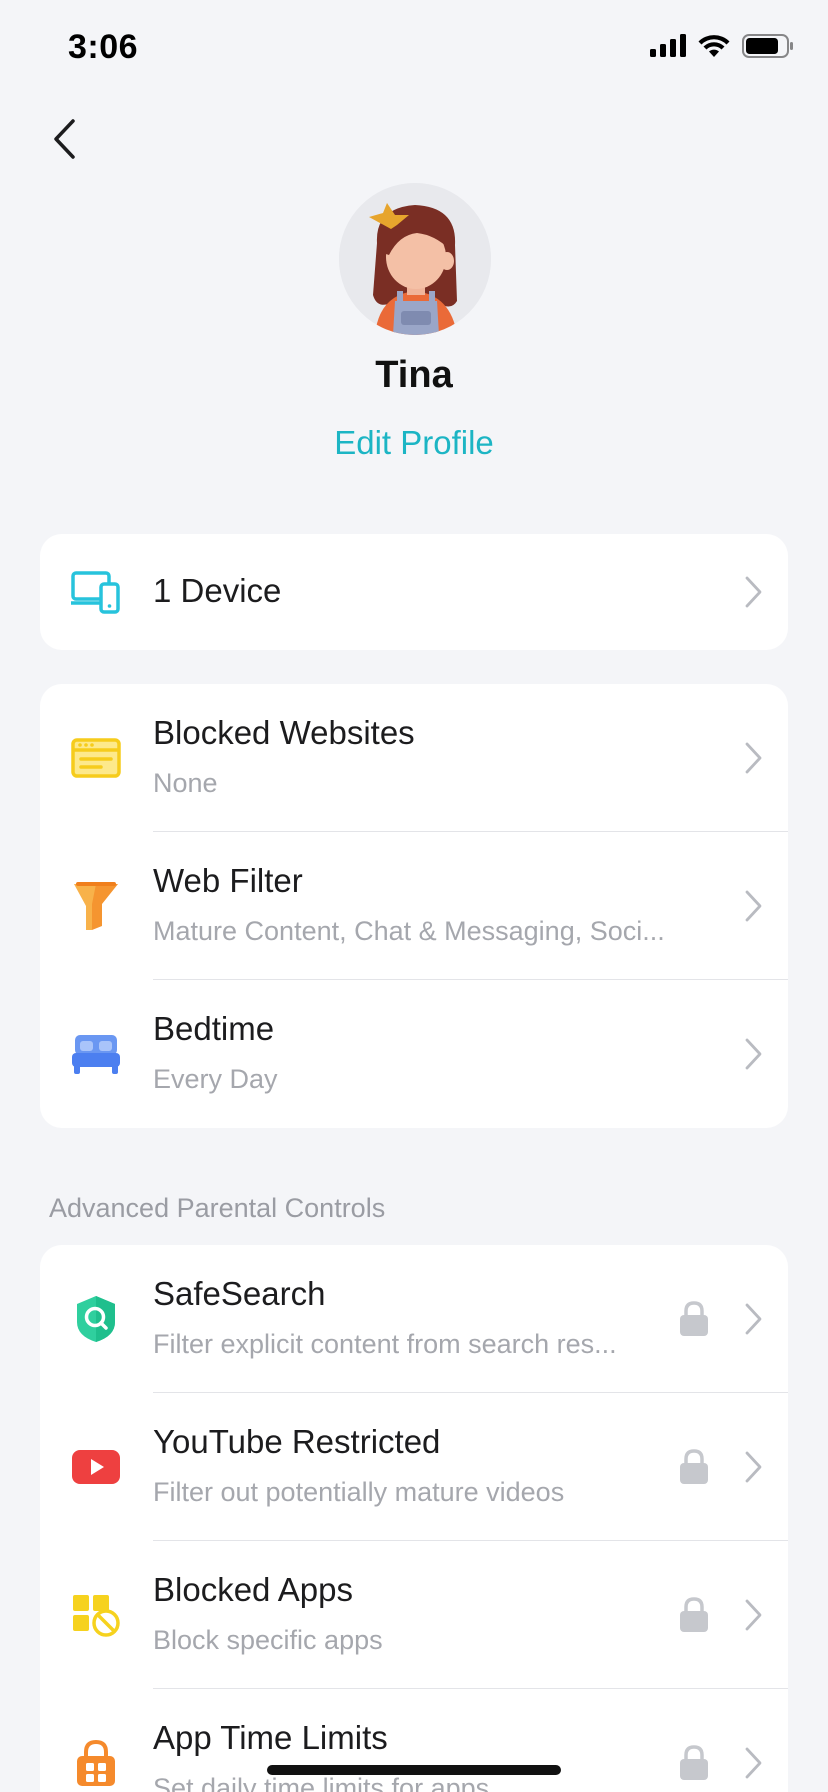 This screenshot has height=1792, width=828. I want to click on girl-avatar-illustration, so click(415, 259).